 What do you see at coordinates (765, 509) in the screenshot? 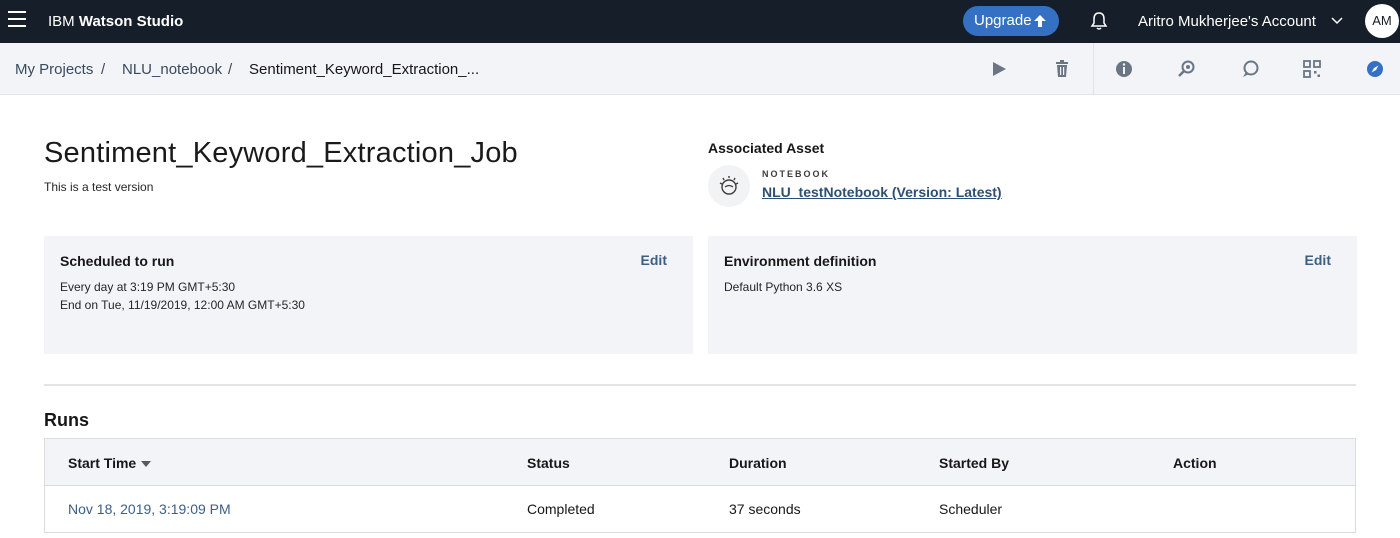
I see `run-duration: 37 seconds` at bounding box center [765, 509].